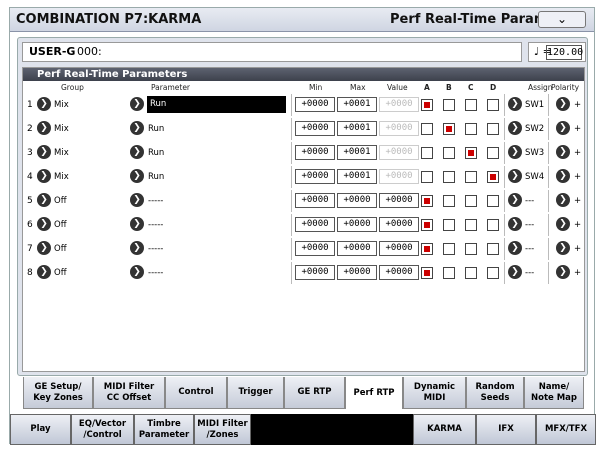 The height and width of the screenshot is (450, 603). I want to click on assign-value: SW2, so click(534, 129).